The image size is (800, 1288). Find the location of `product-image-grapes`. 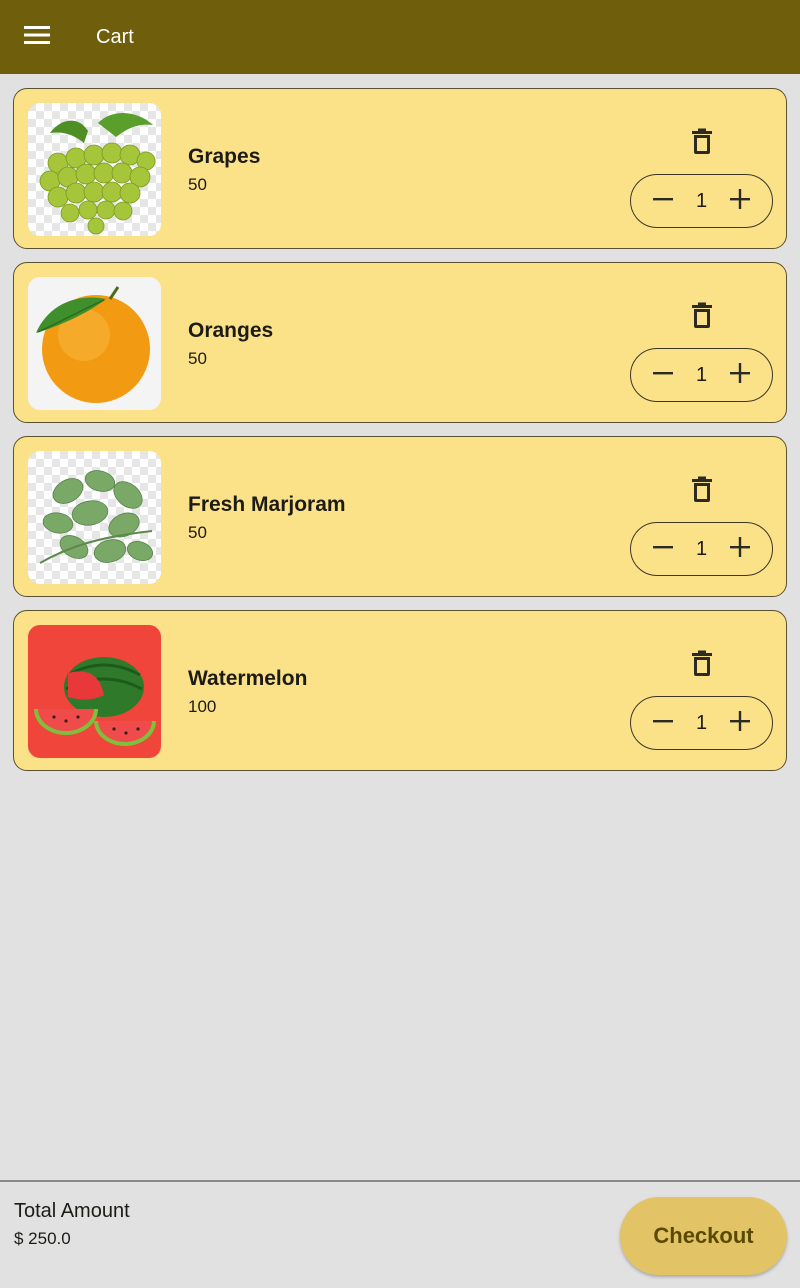

product-image-grapes is located at coordinates (94, 169).